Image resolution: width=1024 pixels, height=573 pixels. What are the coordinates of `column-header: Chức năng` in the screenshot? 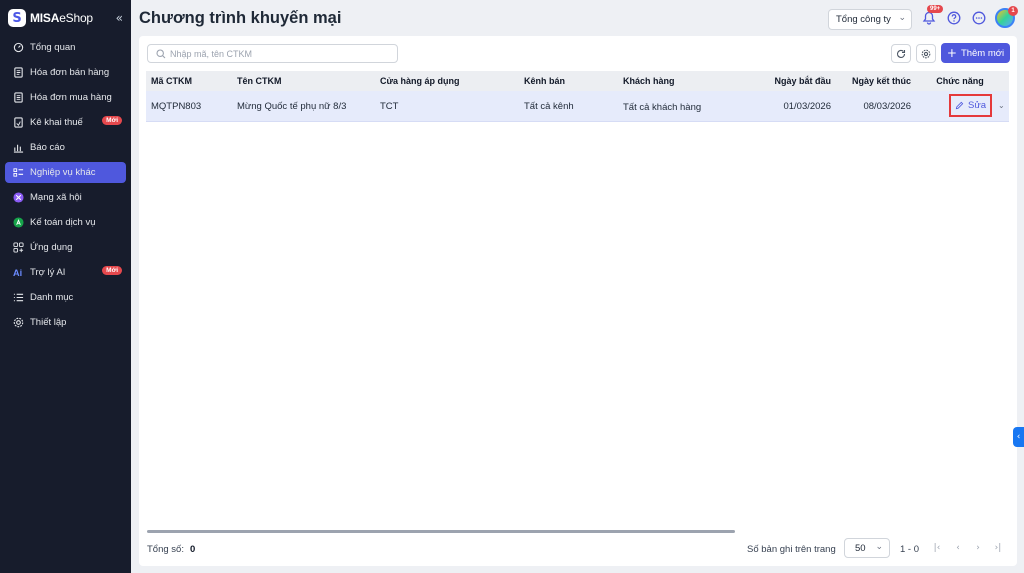 It's located at (960, 81).